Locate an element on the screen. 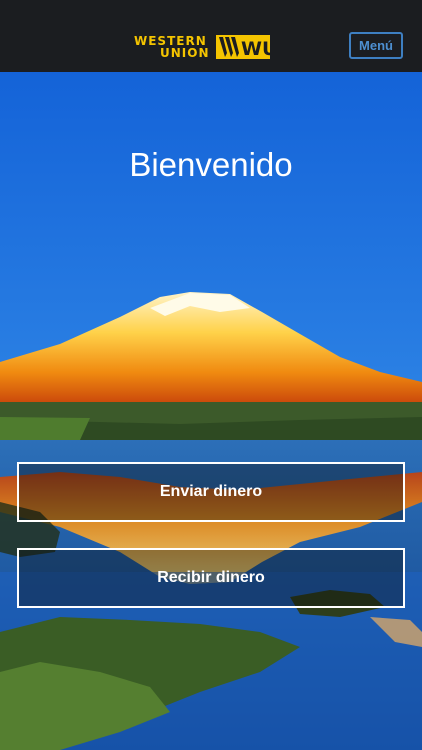 This screenshot has width=422, height=750. menu-button: Menú is located at coordinates (376, 45).